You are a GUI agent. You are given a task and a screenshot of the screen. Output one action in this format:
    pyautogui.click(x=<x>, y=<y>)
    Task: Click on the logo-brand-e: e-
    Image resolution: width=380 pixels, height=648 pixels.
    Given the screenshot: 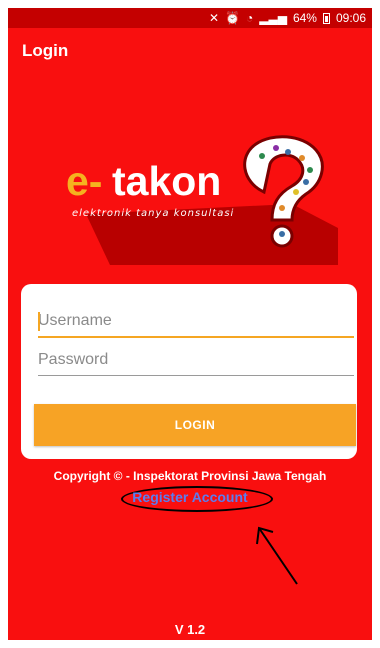 What is the action you would take?
    pyautogui.click(x=84, y=181)
    